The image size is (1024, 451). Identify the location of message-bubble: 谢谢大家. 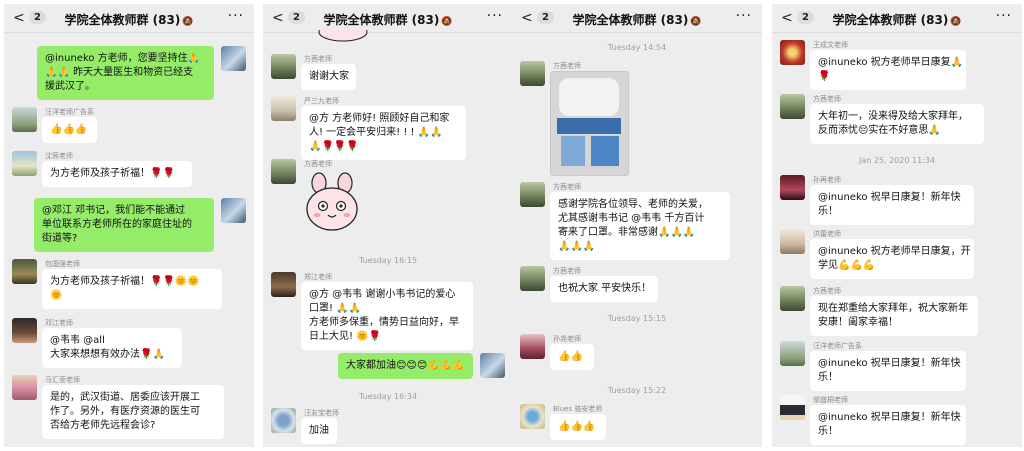
(328, 77).